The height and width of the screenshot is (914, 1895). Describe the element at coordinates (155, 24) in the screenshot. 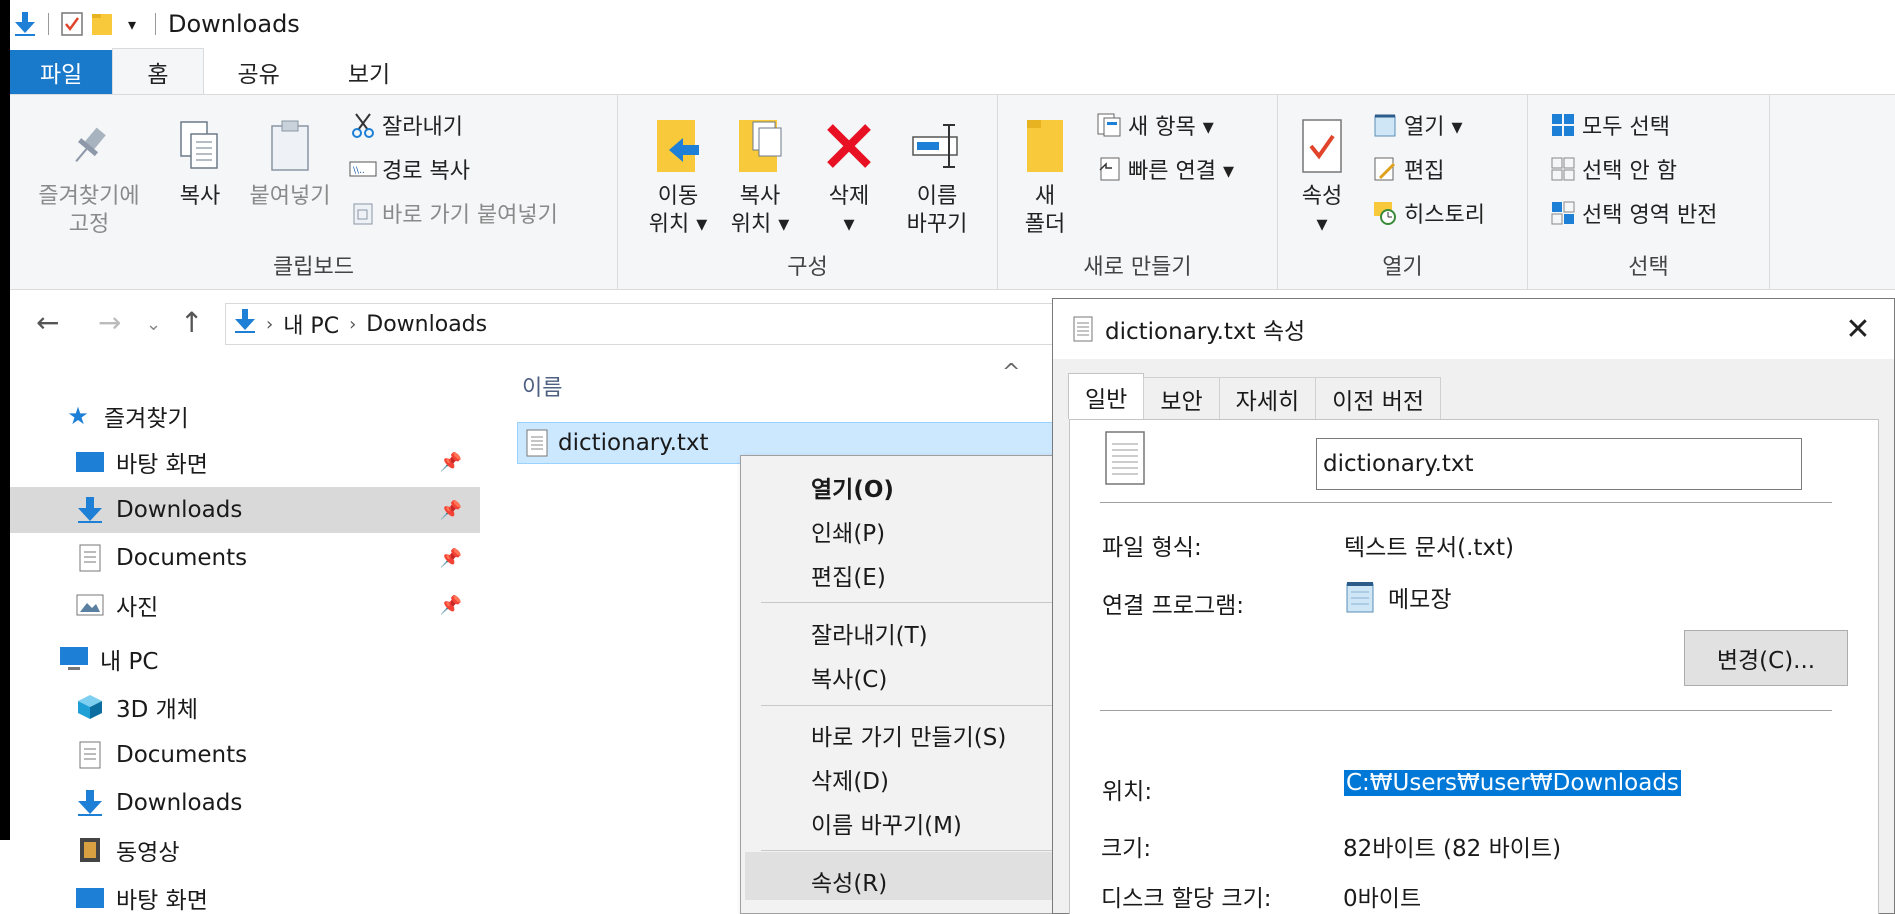

I see `qa-separator` at that location.